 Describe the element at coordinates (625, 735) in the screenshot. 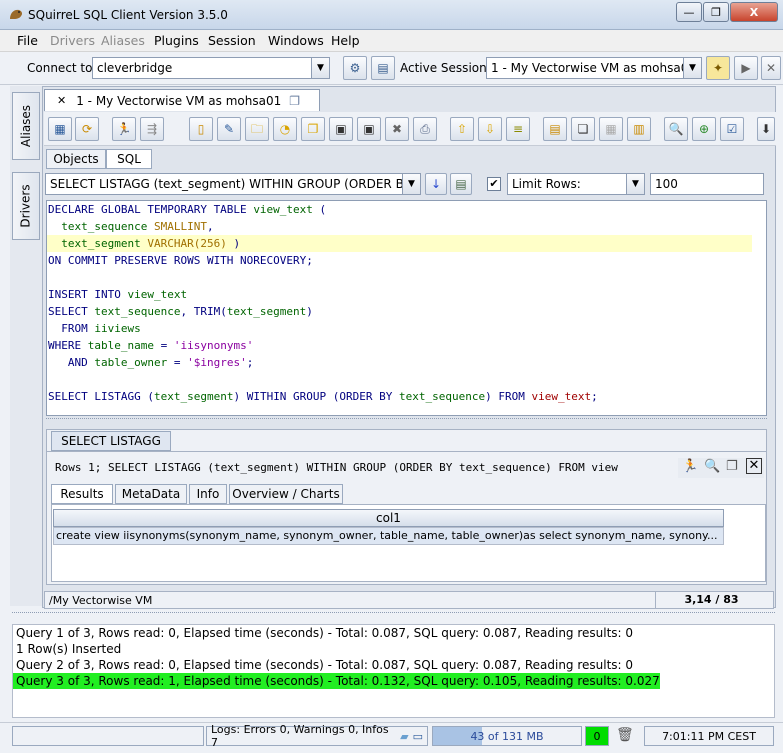

I see `trash-icon: 🗑` at that location.